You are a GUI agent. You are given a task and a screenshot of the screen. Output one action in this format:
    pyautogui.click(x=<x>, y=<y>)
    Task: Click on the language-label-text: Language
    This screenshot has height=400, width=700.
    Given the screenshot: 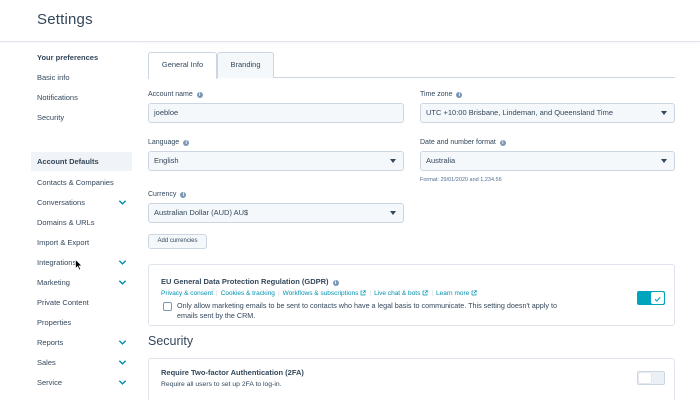 What is the action you would take?
    pyautogui.click(x=164, y=142)
    